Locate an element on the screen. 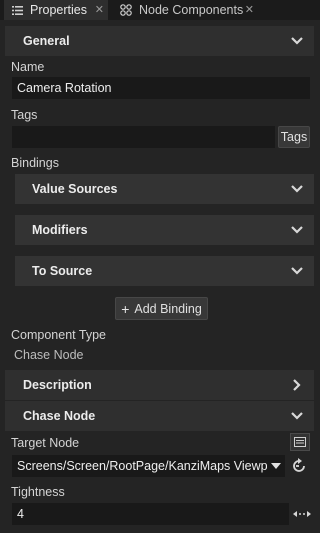  general-section-header: General is located at coordinates (159, 41).